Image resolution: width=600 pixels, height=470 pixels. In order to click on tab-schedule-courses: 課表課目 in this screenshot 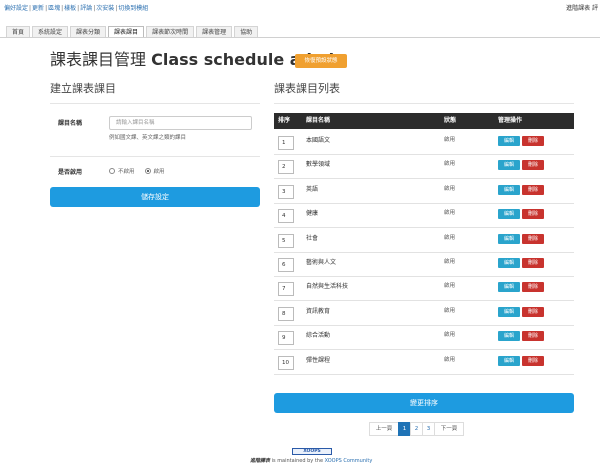, I will do `click(126, 31)`.